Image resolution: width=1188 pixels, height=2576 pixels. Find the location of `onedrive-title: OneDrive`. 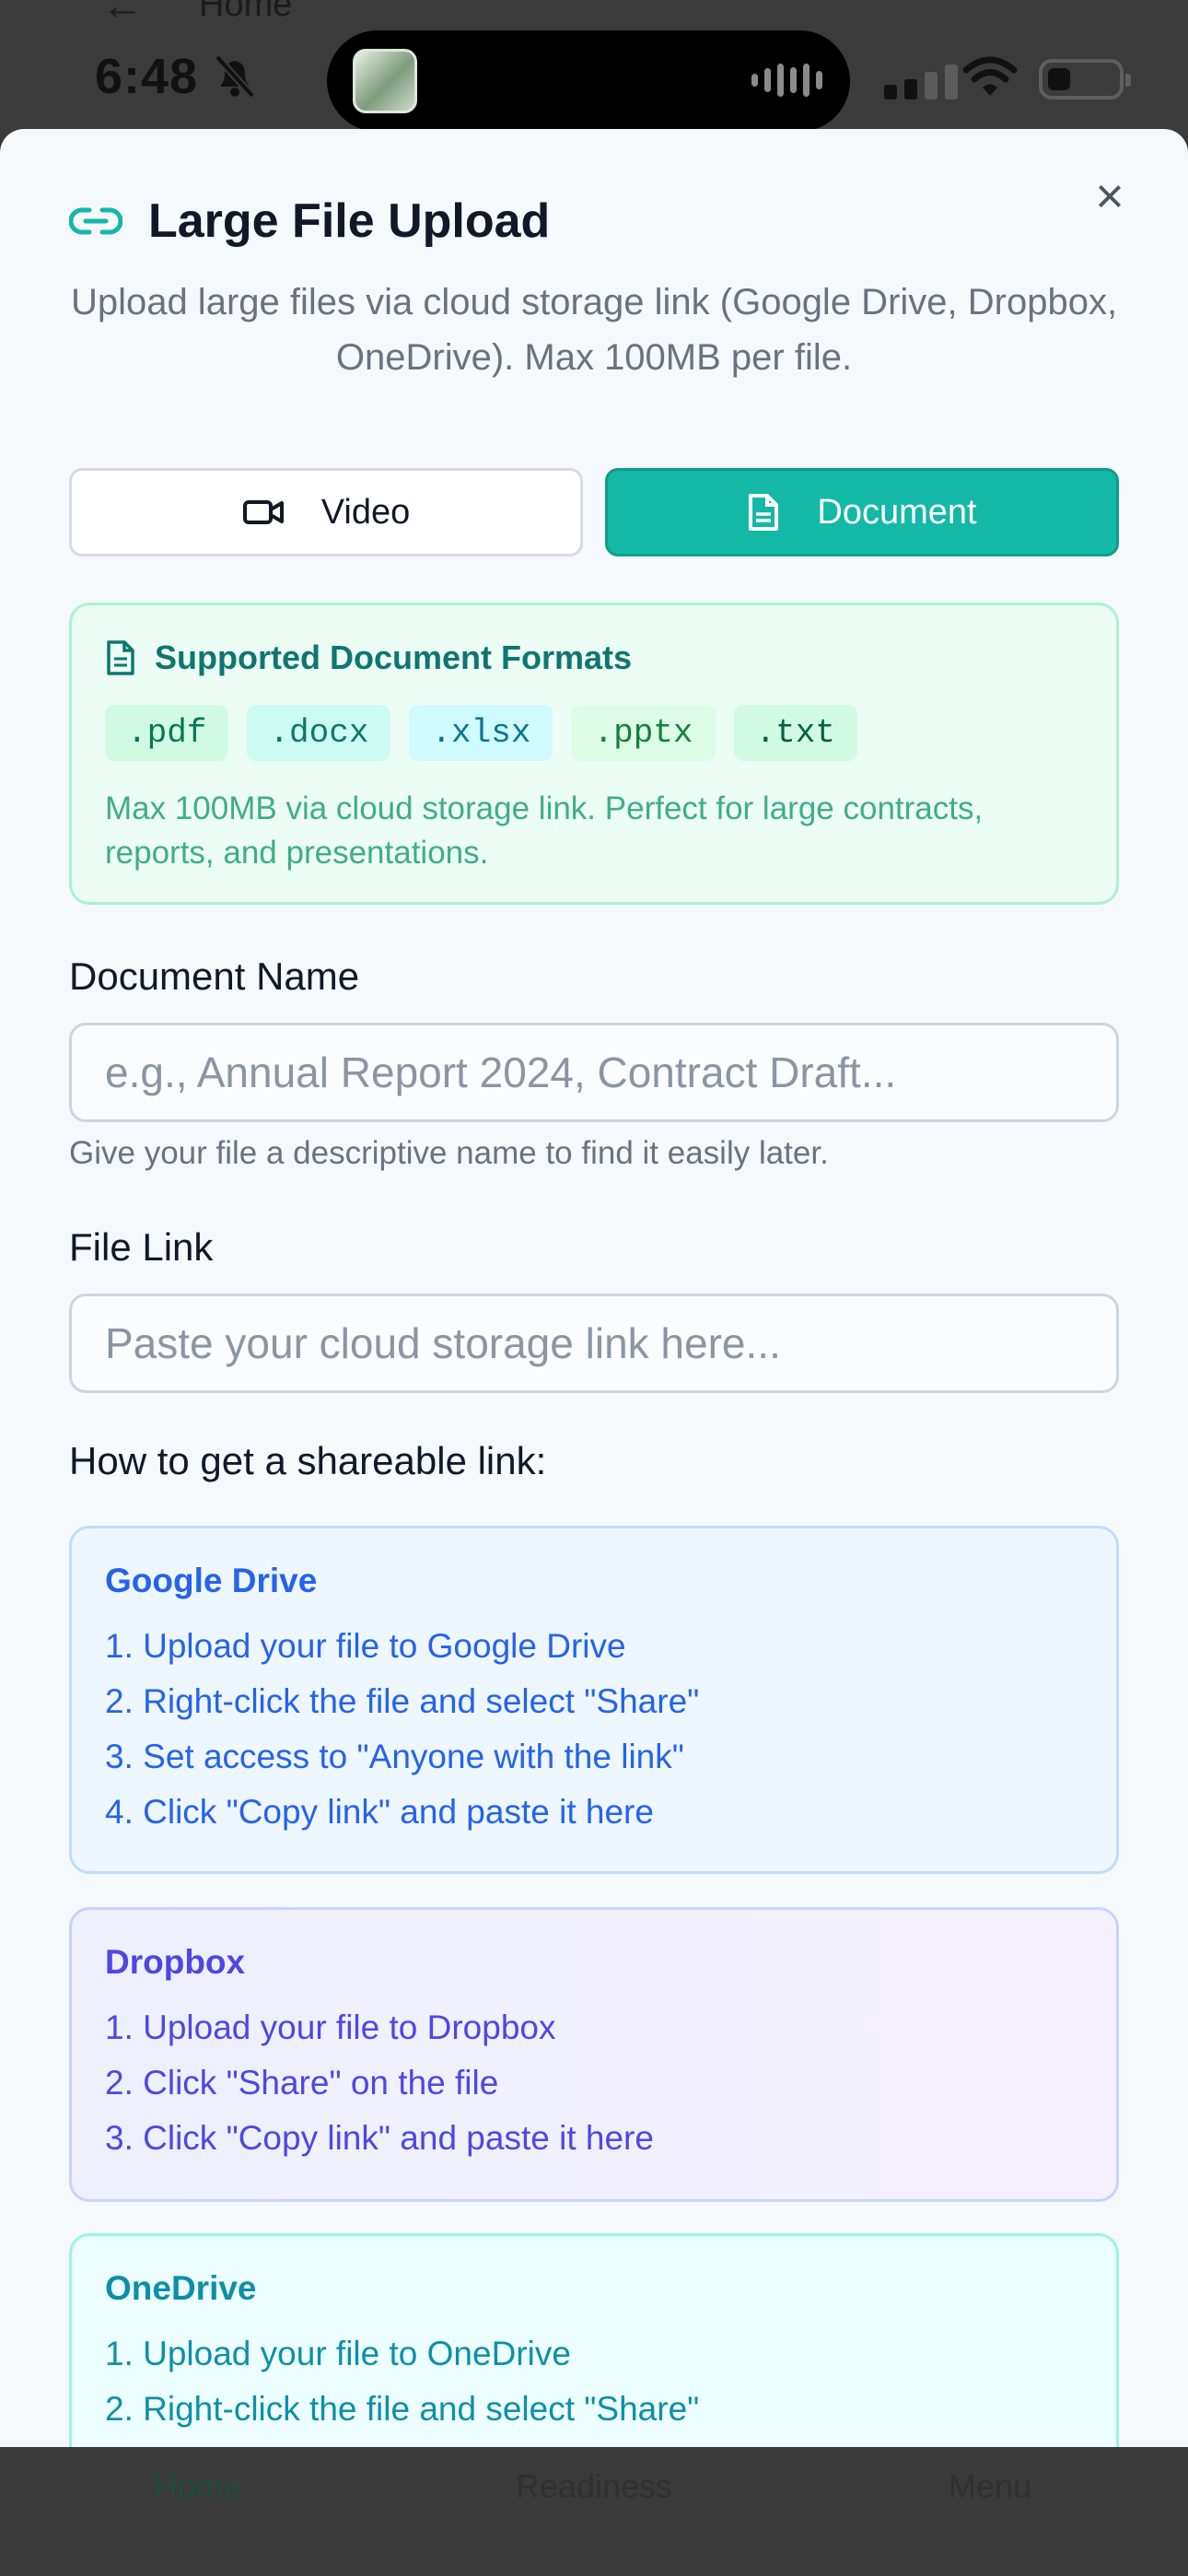

onedrive-title: OneDrive is located at coordinates (181, 2288).